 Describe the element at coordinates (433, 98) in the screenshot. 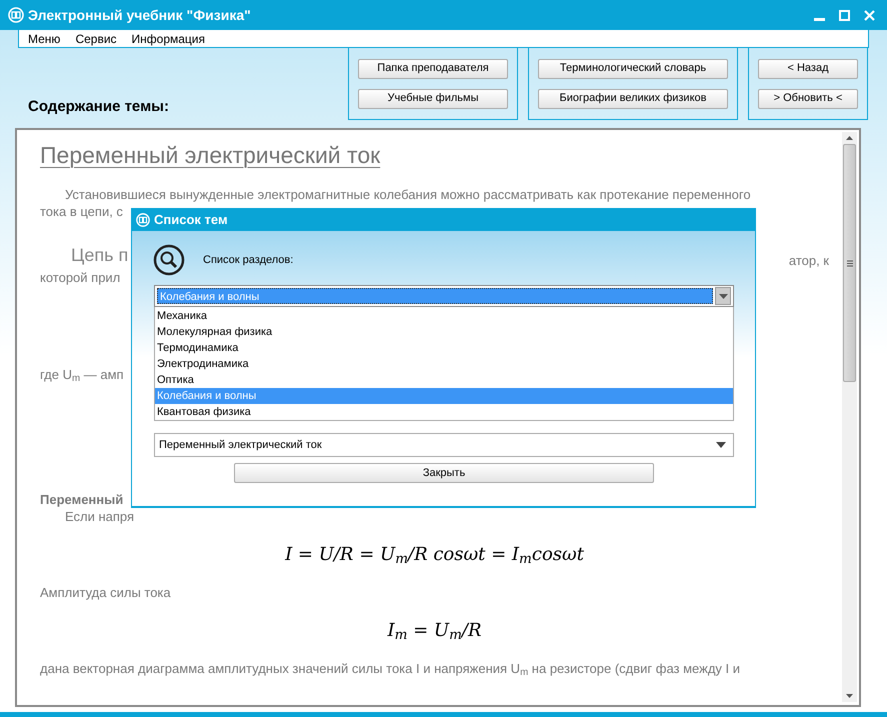

I see `nav-button: Учебные фильмы` at that location.